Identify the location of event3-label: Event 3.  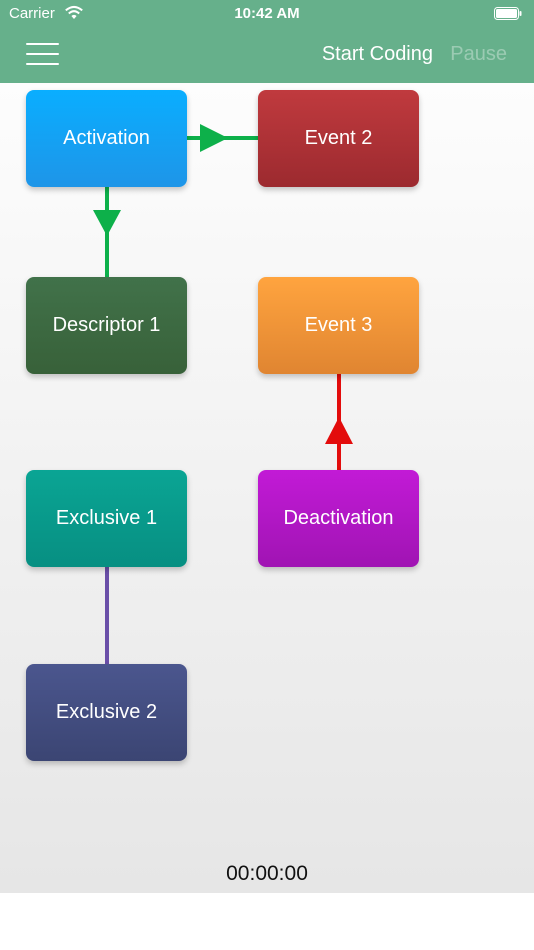
(338, 325).